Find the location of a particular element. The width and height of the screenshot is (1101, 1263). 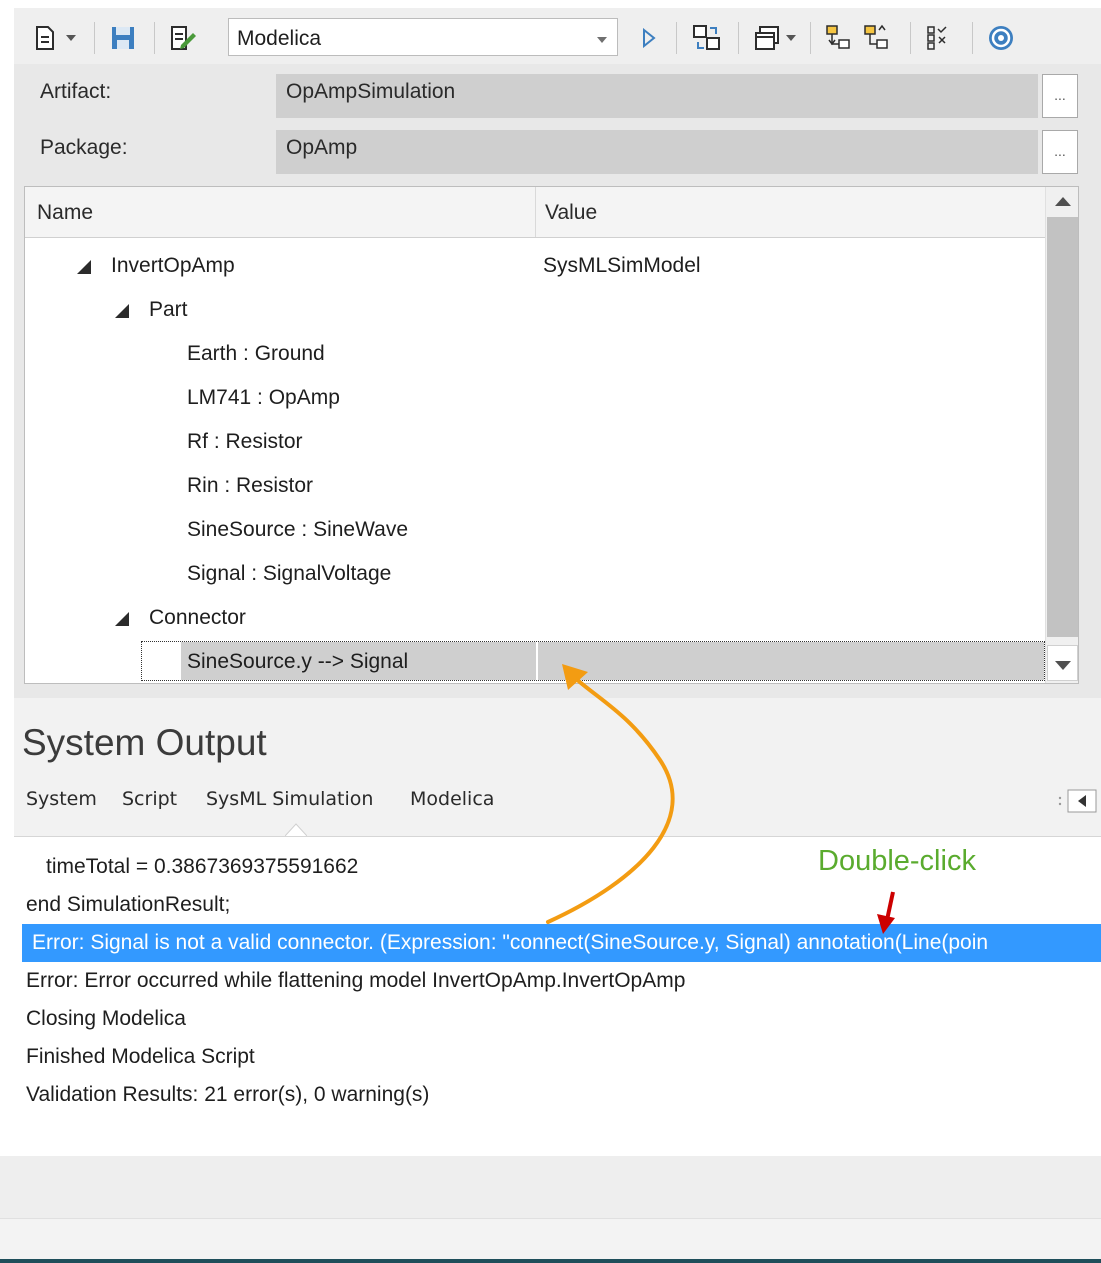

tab-scroll-control is located at coordinates (1077, 801).